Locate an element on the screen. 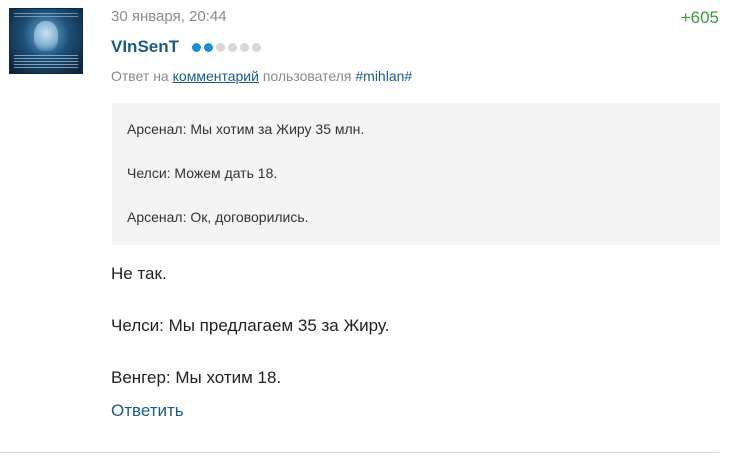 The height and width of the screenshot is (462, 730). comment-text-line: Венгер: Мы хотим 18. is located at coordinates (196, 377).